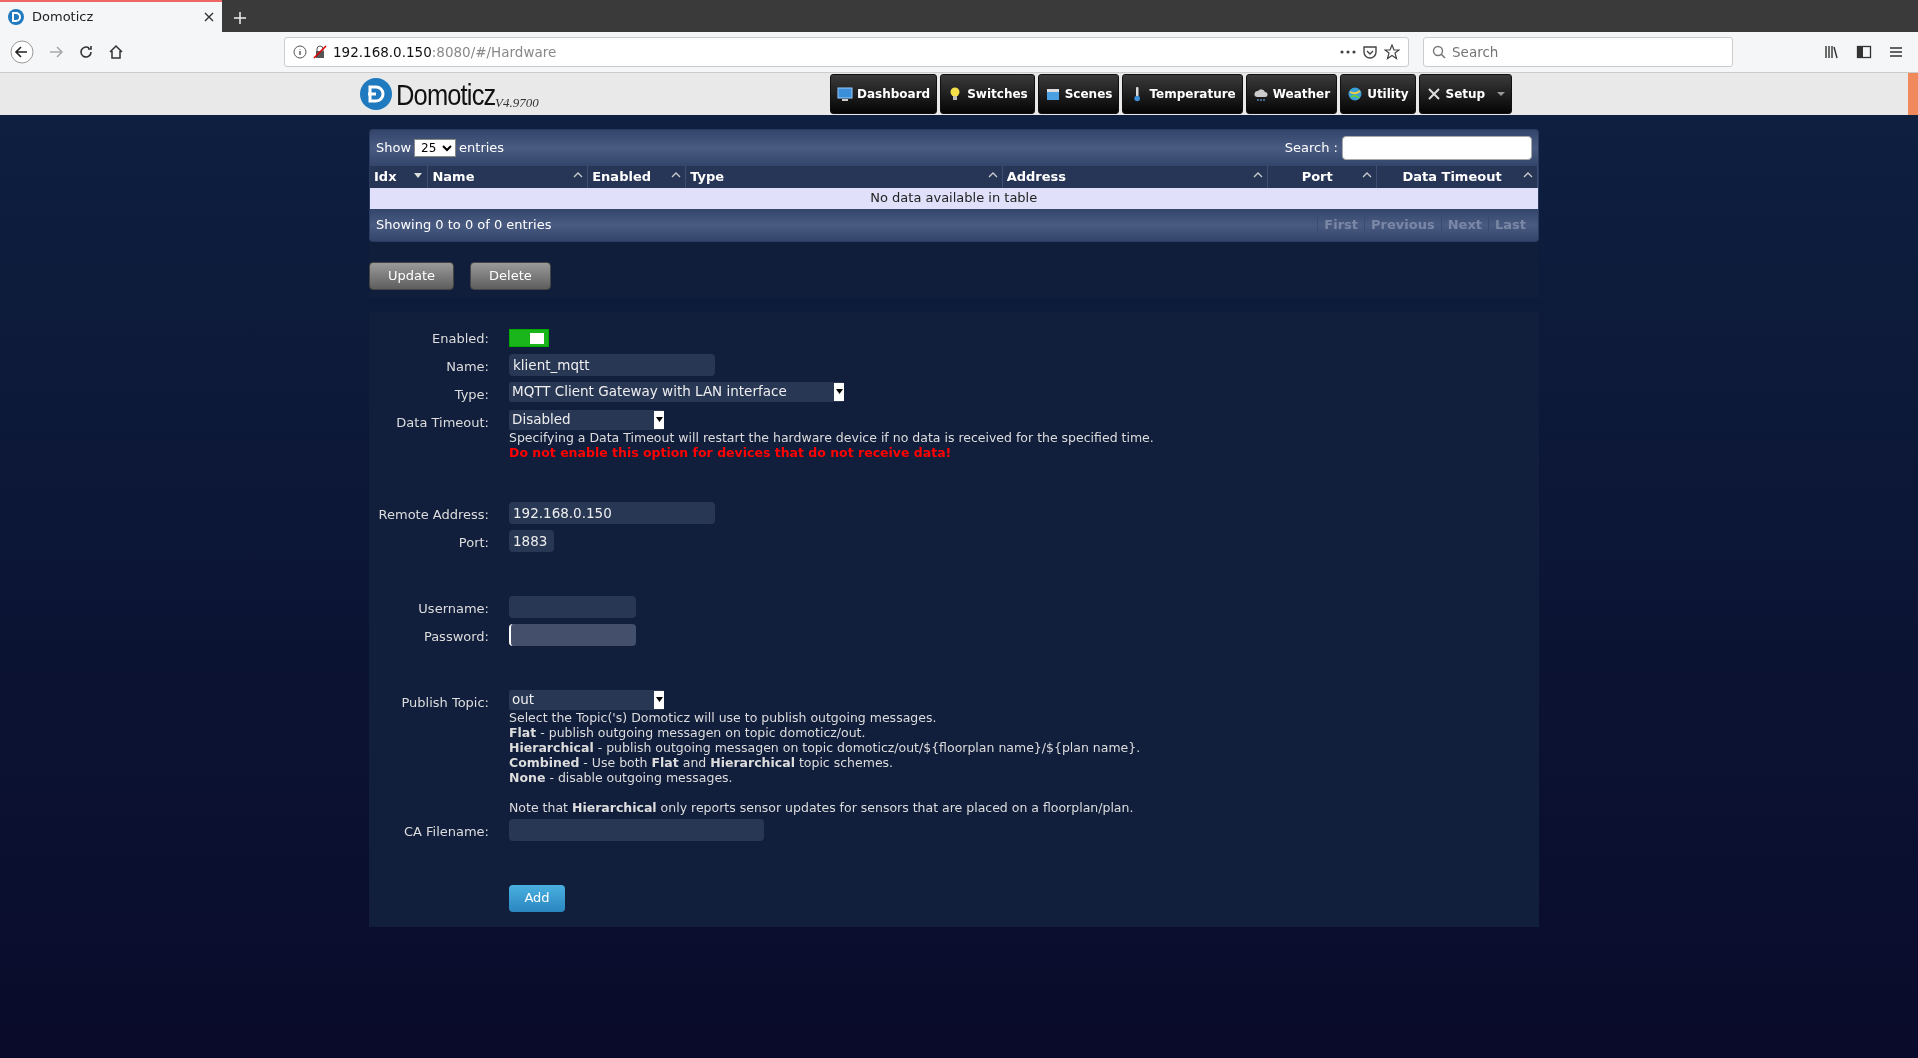 This screenshot has height=1058, width=1918. Describe the element at coordinates (116, 52) in the screenshot. I see `home-icon` at that location.